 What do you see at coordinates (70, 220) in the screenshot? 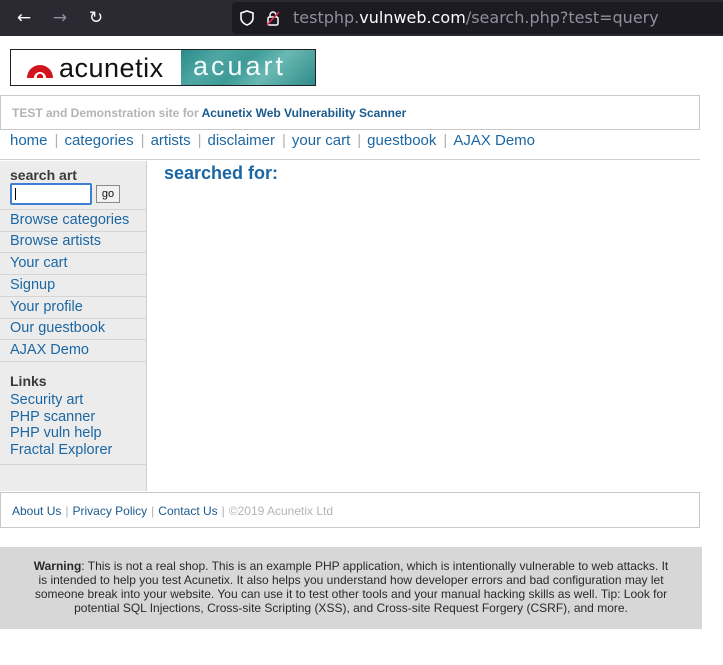
I see `sidebar-item-label: Browse categories` at bounding box center [70, 220].